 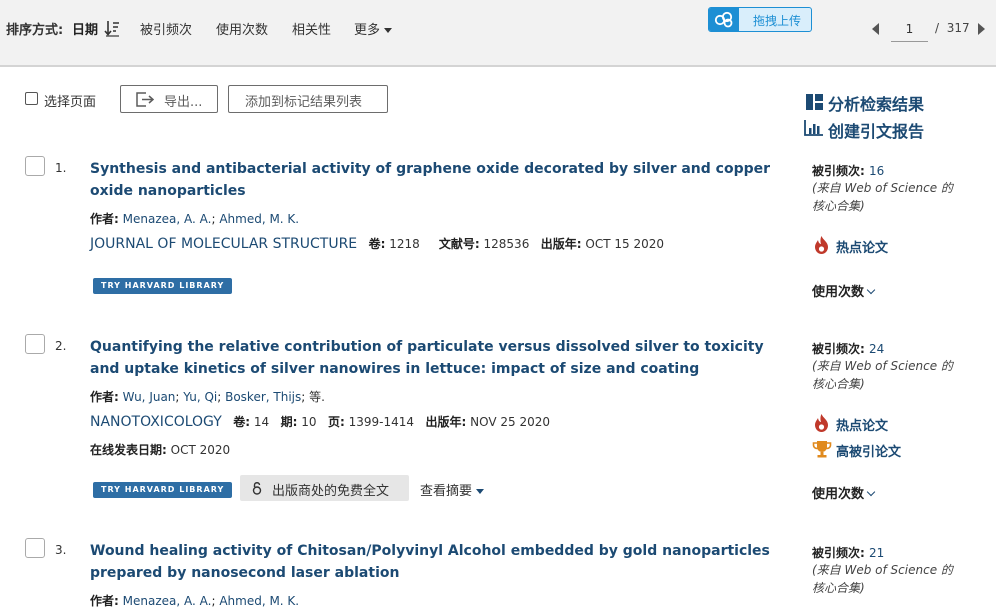 What do you see at coordinates (156, 422) in the screenshot?
I see `journal-link: NANOTOXICOLOGY` at bounding box center [156, 422].